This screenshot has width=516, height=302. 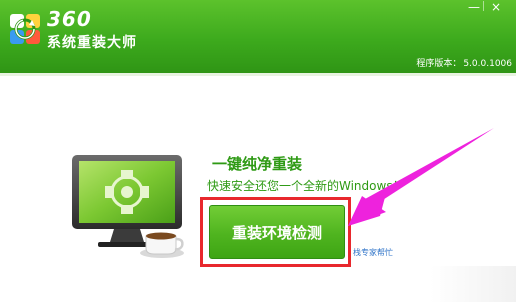 I want to click on monitor-with-coffee-icon, so click(x=128, y=206).